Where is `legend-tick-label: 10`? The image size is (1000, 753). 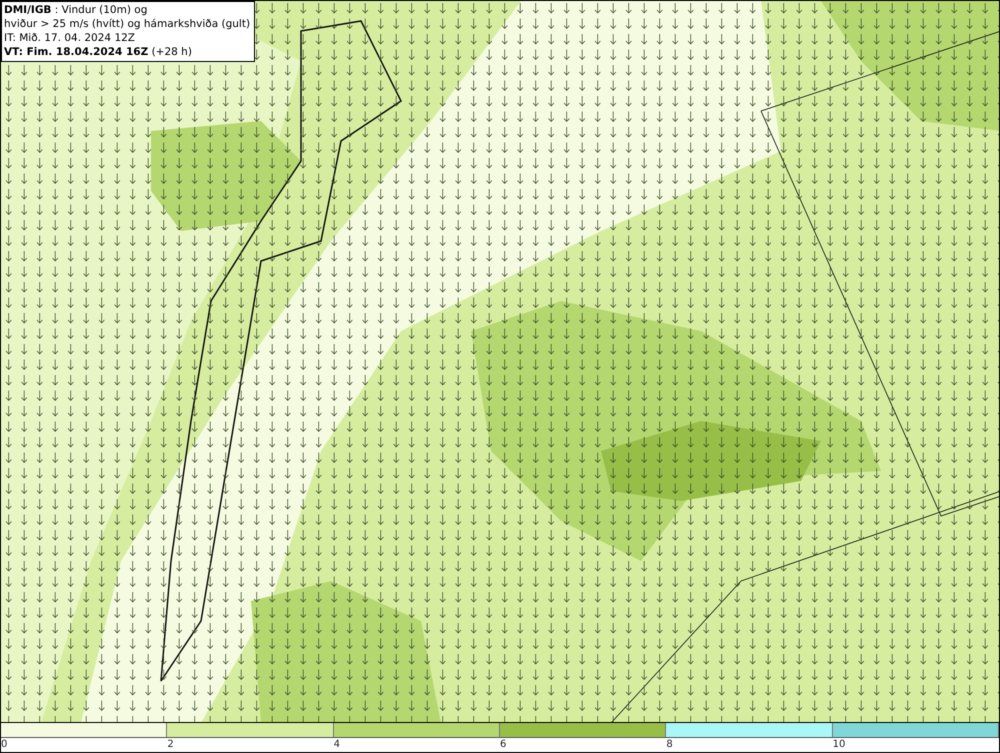 legend-tick-label: 10 is located at coordinates (839, 745).